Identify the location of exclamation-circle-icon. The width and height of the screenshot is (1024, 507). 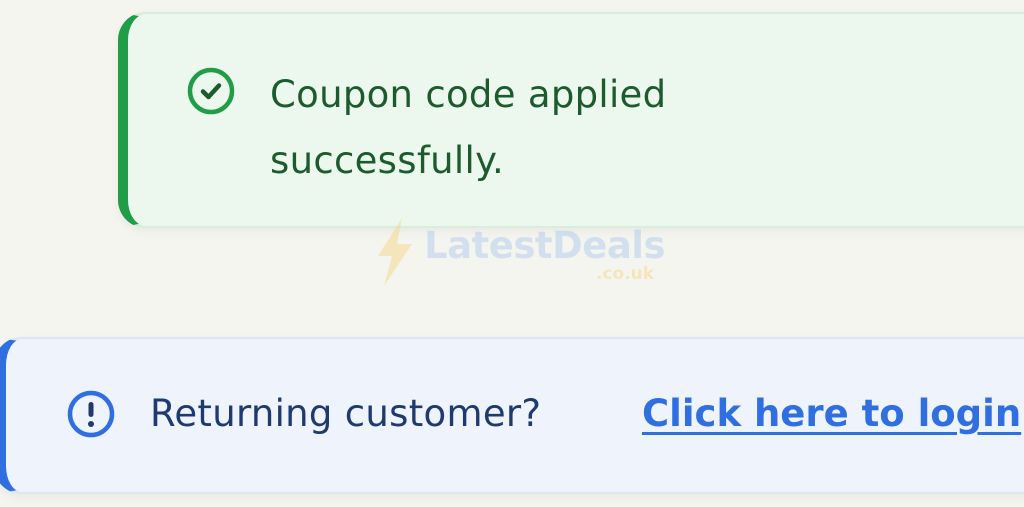
(91, 414).